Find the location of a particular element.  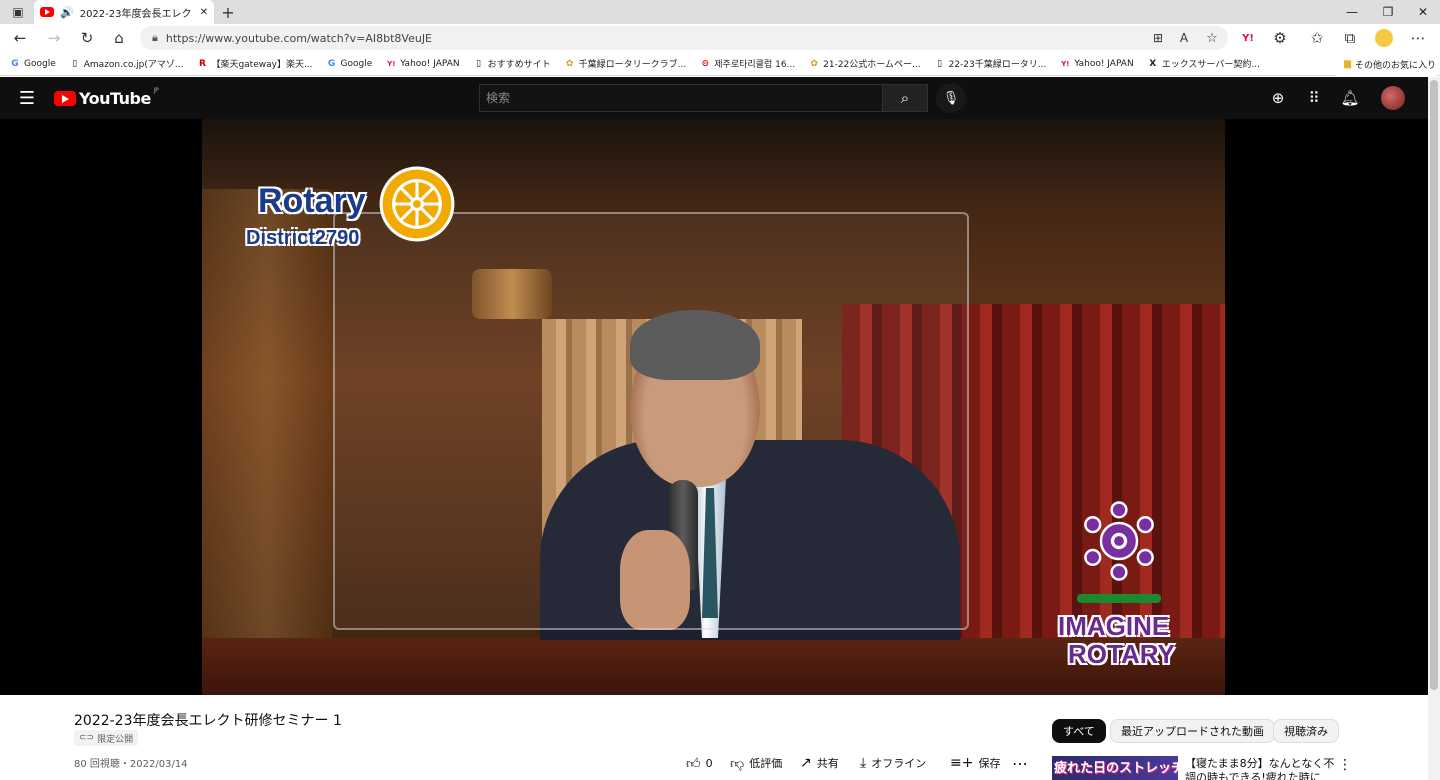

yahoo-extension-icon: Y! is located at coordinates (1248, 38).